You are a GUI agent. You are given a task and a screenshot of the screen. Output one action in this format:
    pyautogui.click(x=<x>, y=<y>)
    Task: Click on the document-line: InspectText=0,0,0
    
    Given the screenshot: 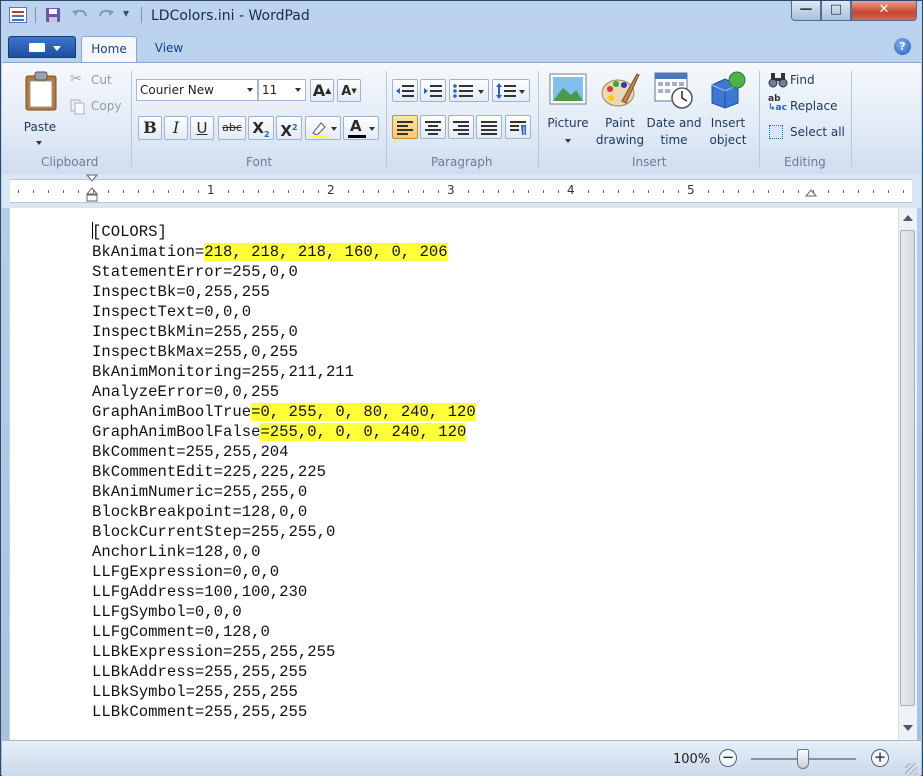 What is the action you would take?
    pyautogui.click(x=171, y=312)
    